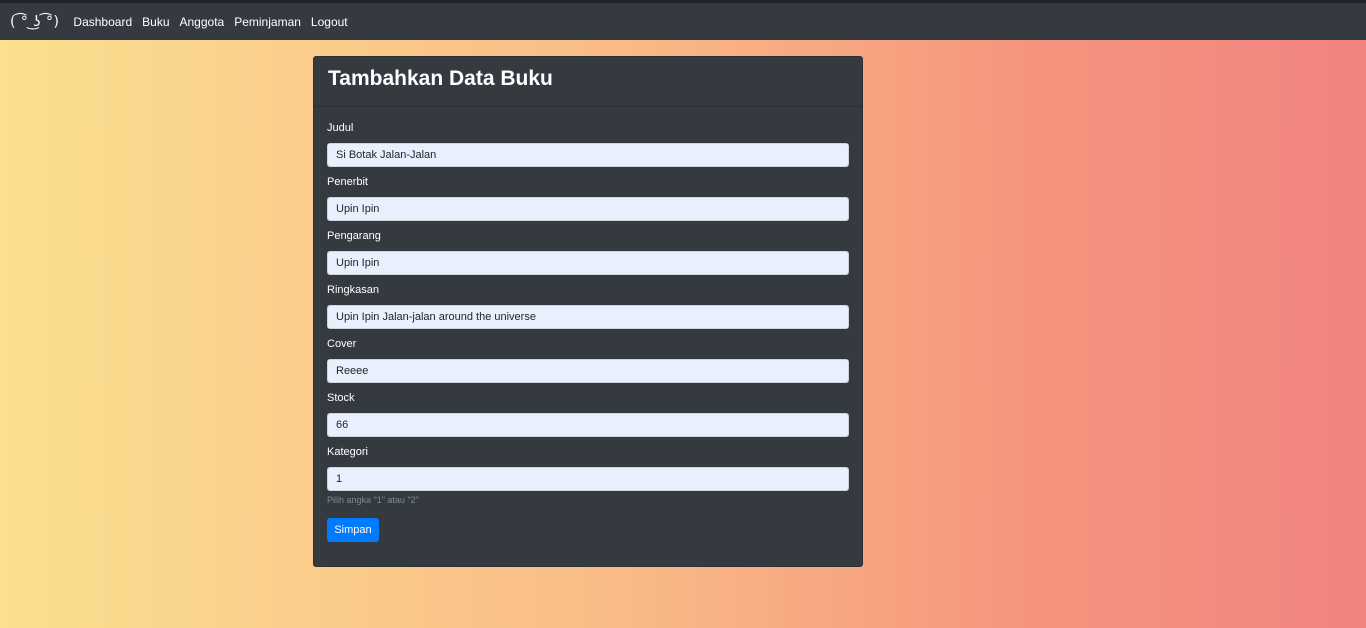 This screenshot has height=628, width=1366. Describe the element at coordinates (34, 22) in the screenshot. I see `brand-logo: ( ͡° ͜ʖ ͡°)` at that location.